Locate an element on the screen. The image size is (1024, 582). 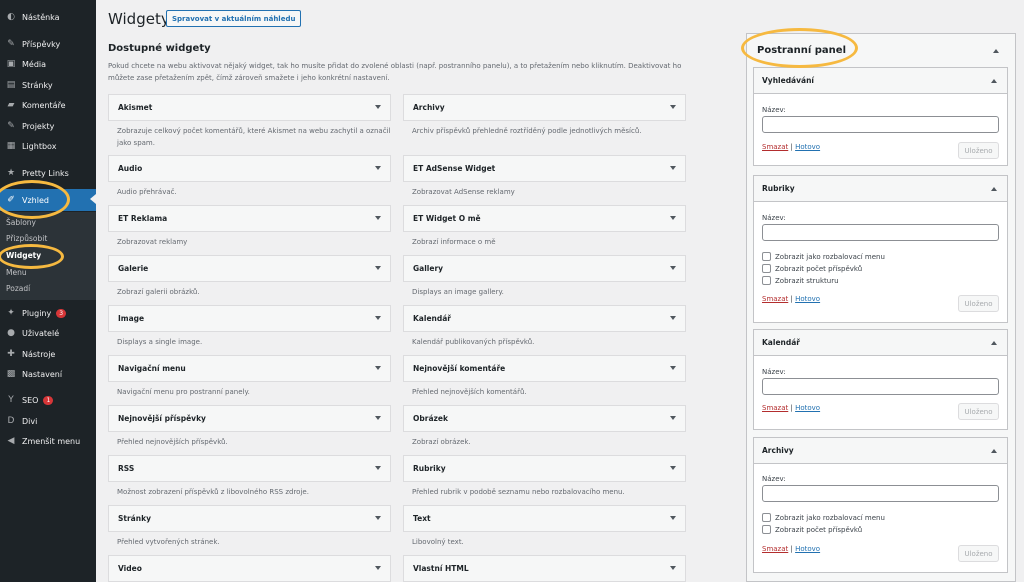
menu-item-pretty-links: ★ Pretty Links is located at coordinates (48, 173).